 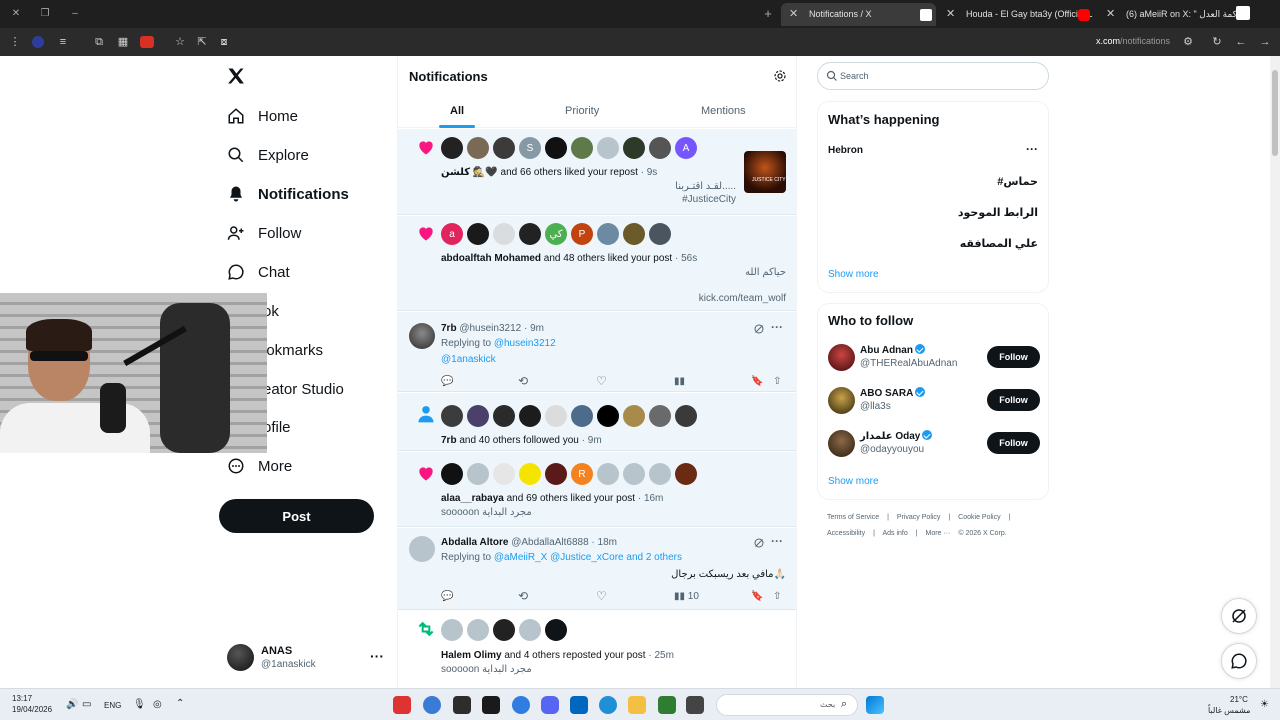 I want to click on footer-link: Privacy Policy, so click(x=919, y=517).